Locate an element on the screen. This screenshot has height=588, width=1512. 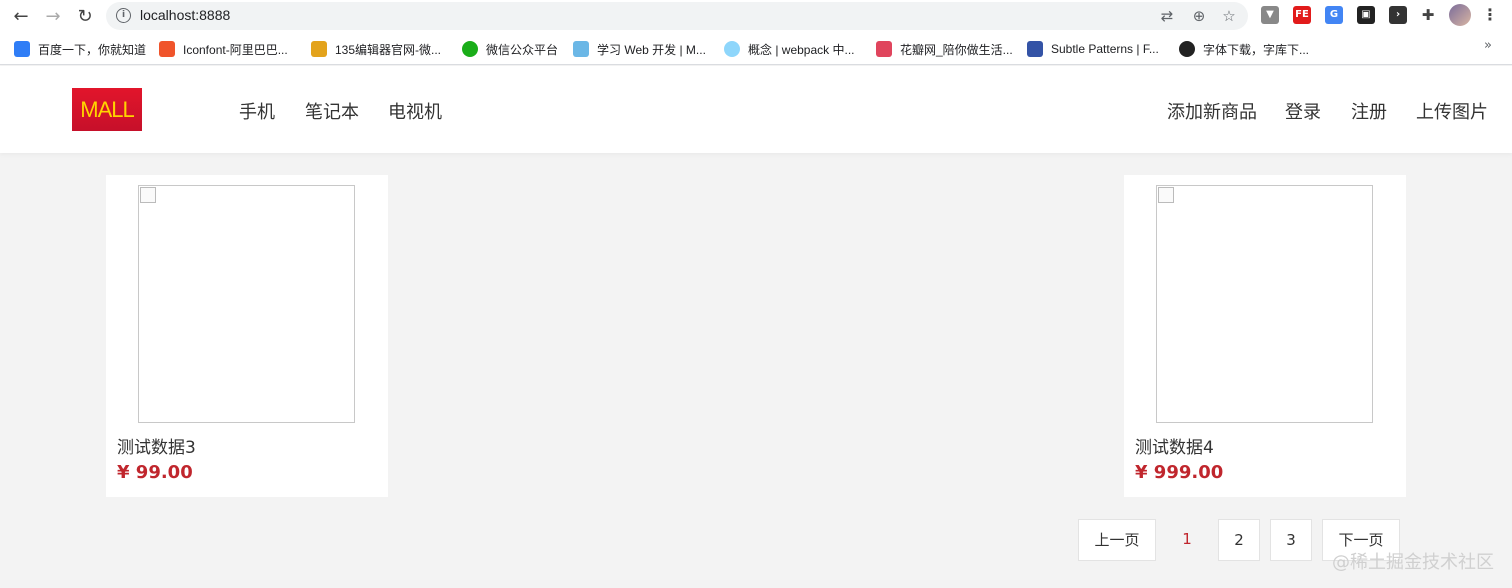
url-text: localhost:8888 is located at coordinates (185, 15).